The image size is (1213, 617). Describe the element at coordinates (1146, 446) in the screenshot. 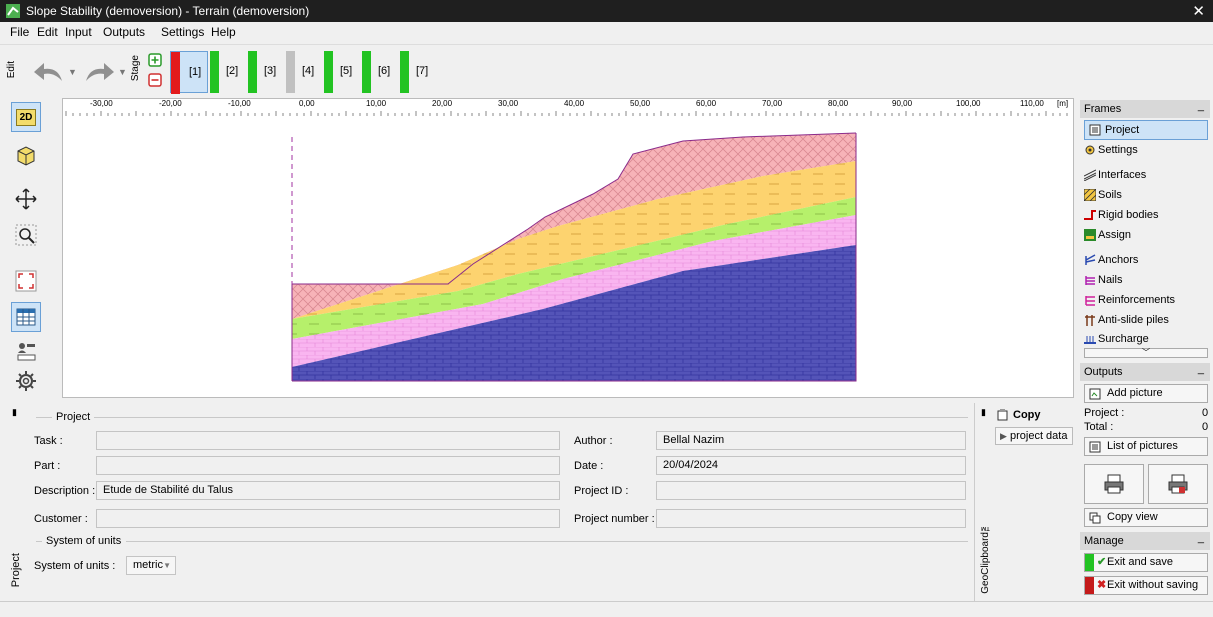

I see `list-of-pictures-button: List of pictures` at that location.